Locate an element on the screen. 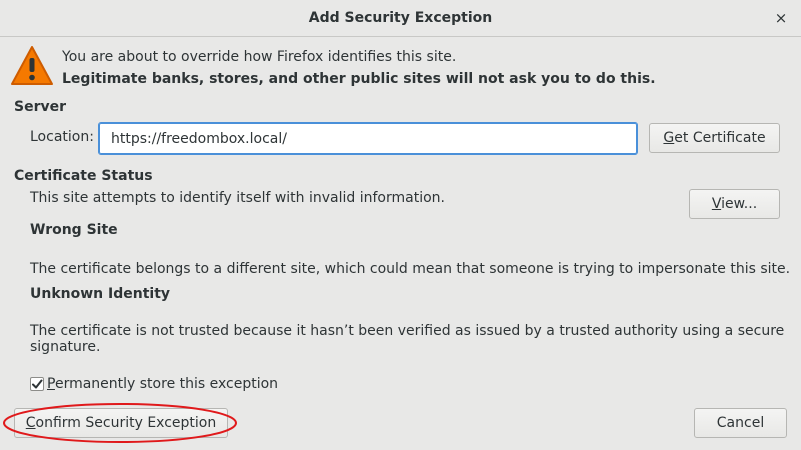  checkmark-icon is located at coordinates (37, 384).